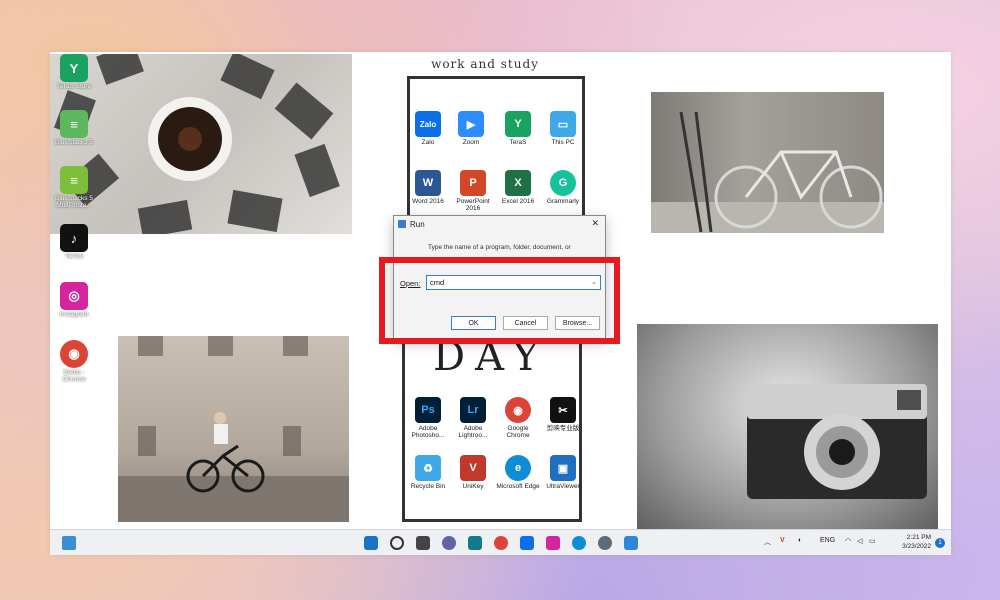  What do you see at coordinates (527, 543) in the screenshot?
I see `zalo-icon` at bounding box center [527, 543].